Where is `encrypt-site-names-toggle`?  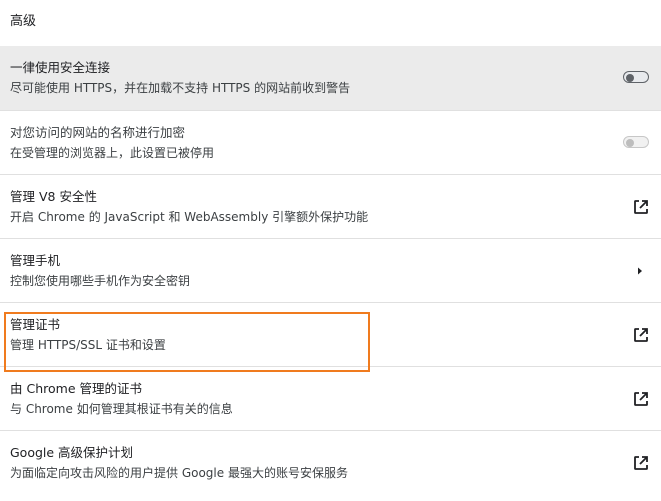
encrypt-site-names-toggle is located at coordinates (636, 142).